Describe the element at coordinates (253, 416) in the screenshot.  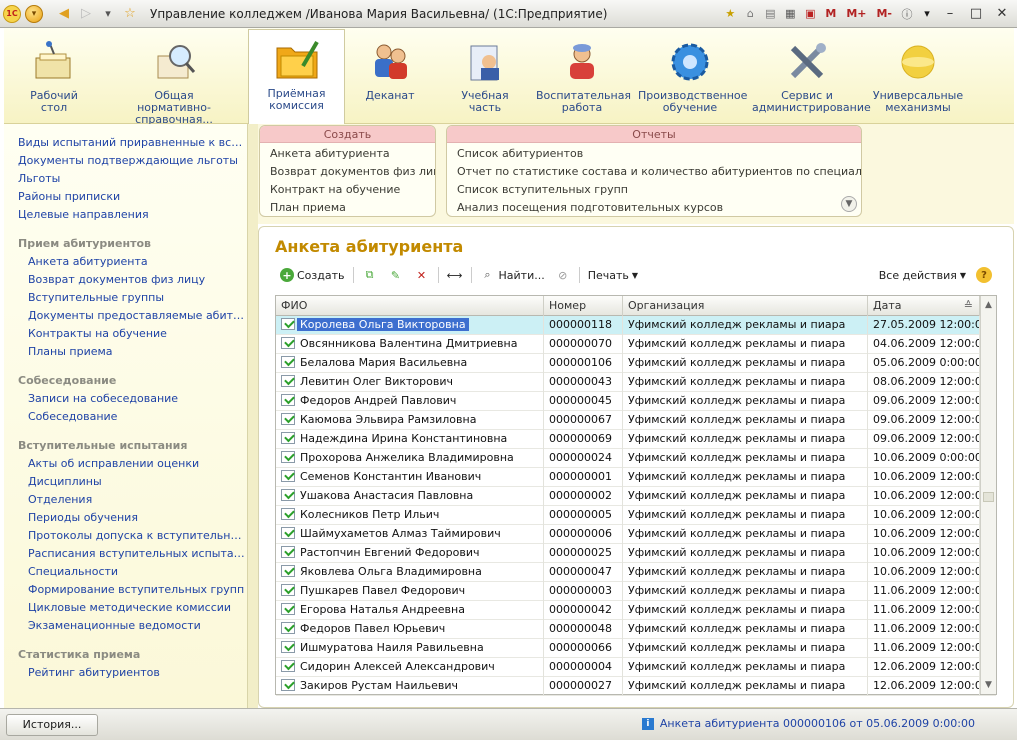
I see `panel-splitter` at that location.